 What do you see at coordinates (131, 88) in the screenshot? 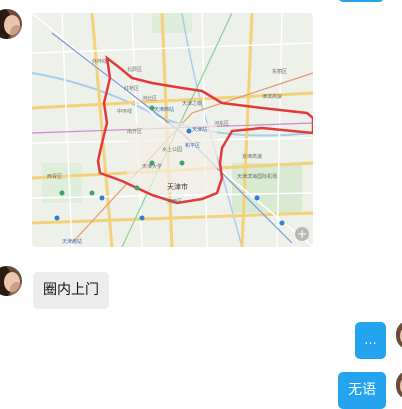
I see `svg-text: 红桥区` at bounding box center [131, 88].